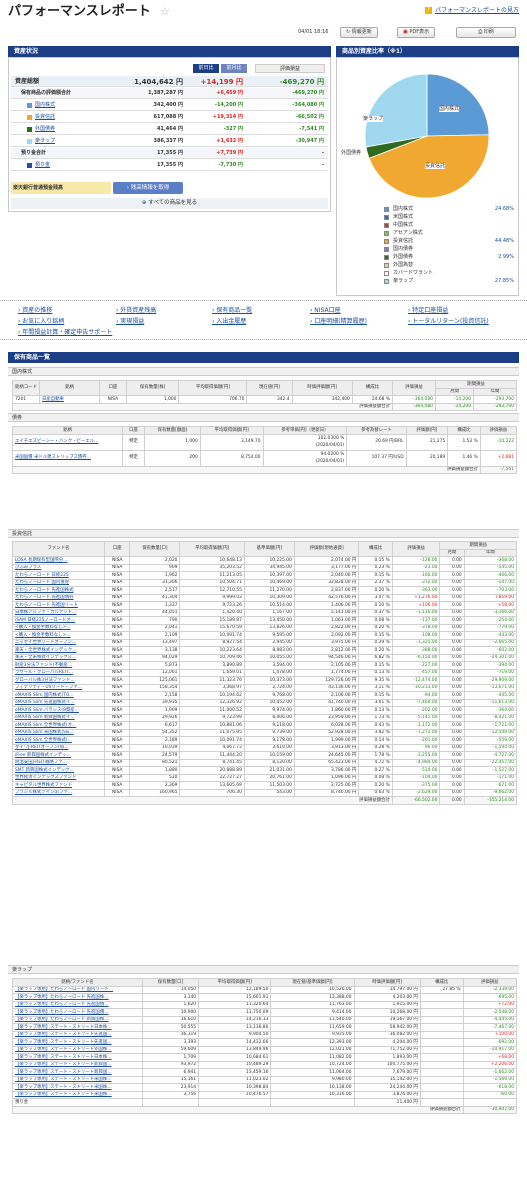  I want to click on table-cell: 3,913.00 円, so click(326, 747).